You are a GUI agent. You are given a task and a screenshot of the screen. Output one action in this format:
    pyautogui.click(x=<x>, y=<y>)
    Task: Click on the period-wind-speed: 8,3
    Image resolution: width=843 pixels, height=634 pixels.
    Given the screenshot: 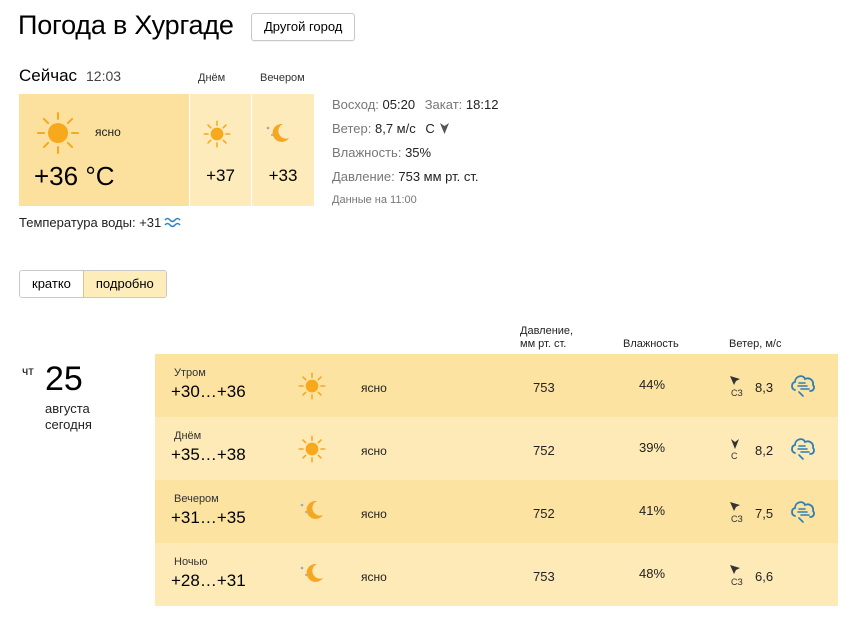 What is the action you would take?
    pyautogui.click(x=764, y=387)
    